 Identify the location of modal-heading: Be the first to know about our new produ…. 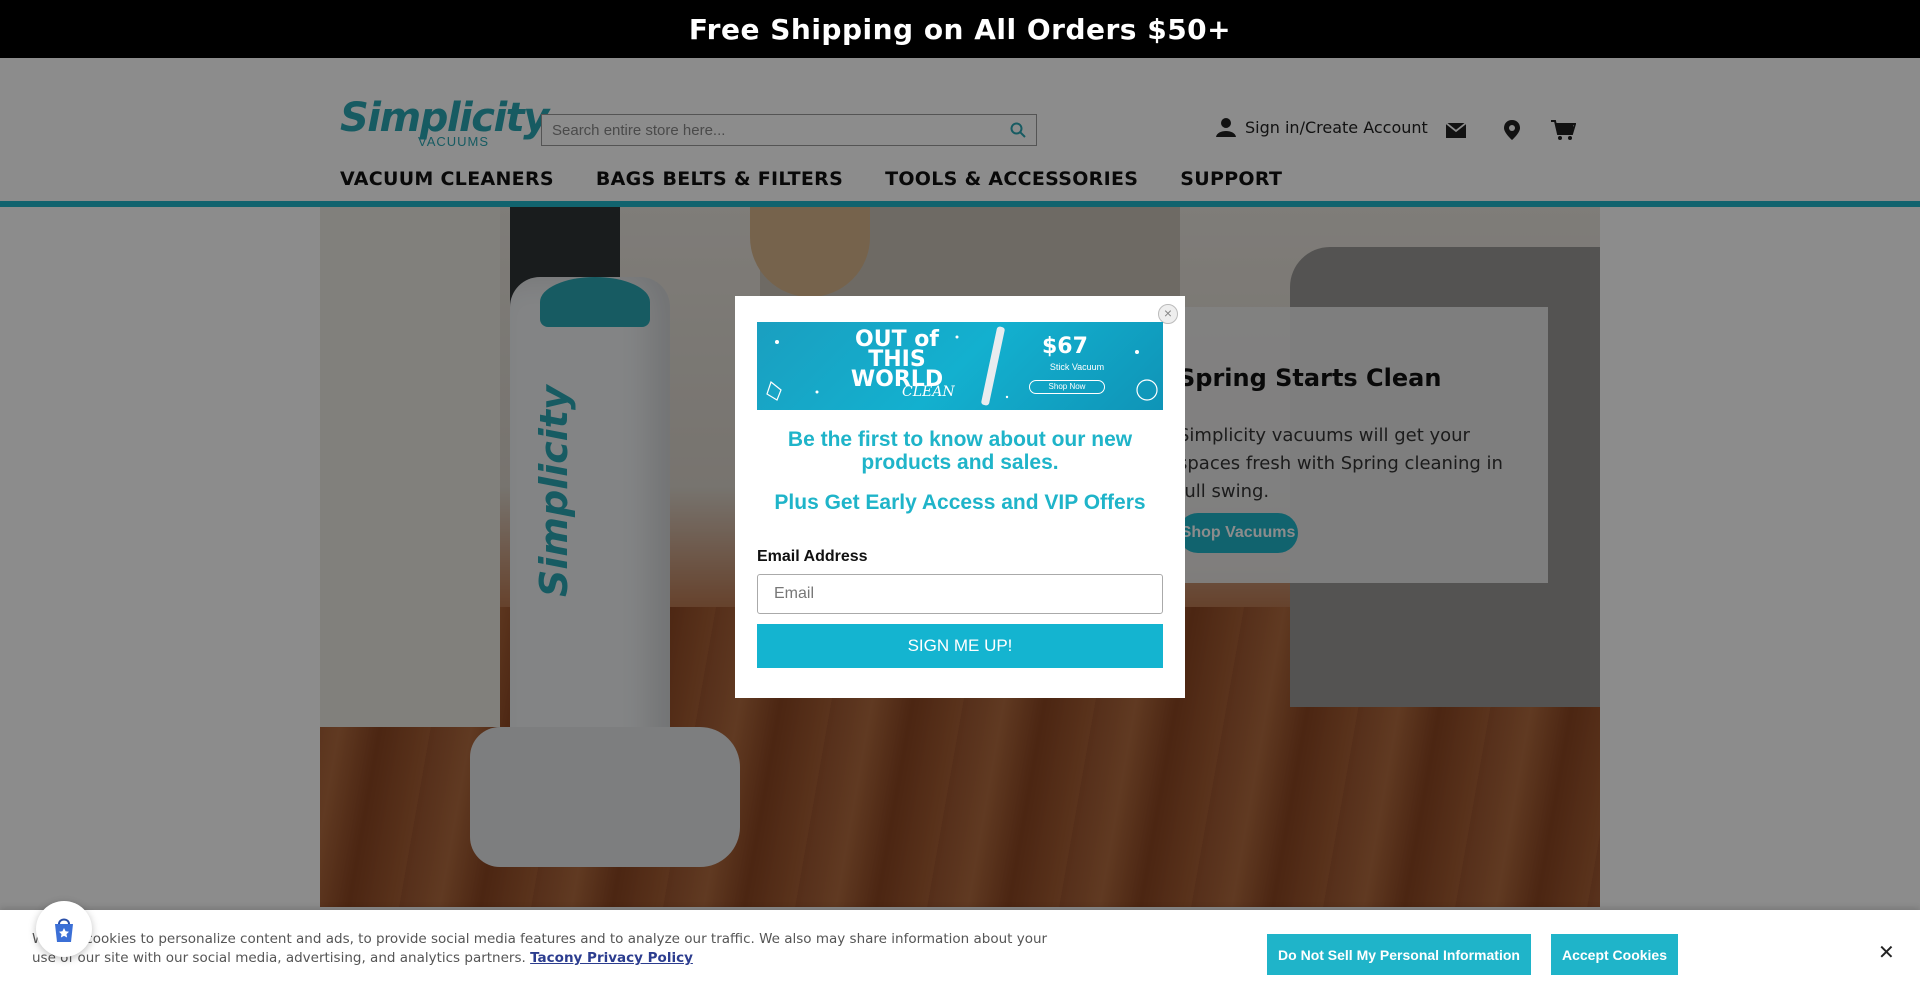
(960, 451).